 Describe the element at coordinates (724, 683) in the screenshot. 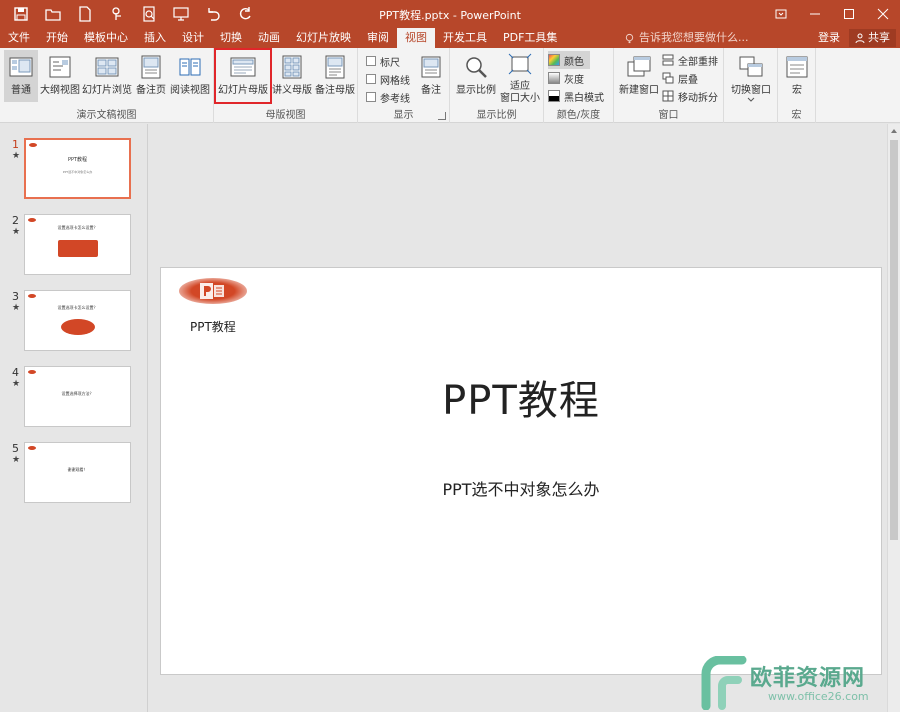

I see `watermark-logo-icon` at that location.